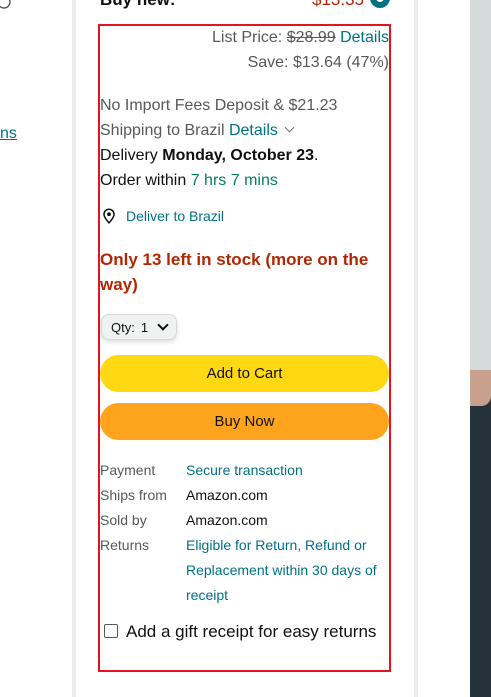  What do you see at coordinates (238, 155) in the screenshot?
I see `delivery-date-value: Monday, October 23` at bounding box center [238, 155].